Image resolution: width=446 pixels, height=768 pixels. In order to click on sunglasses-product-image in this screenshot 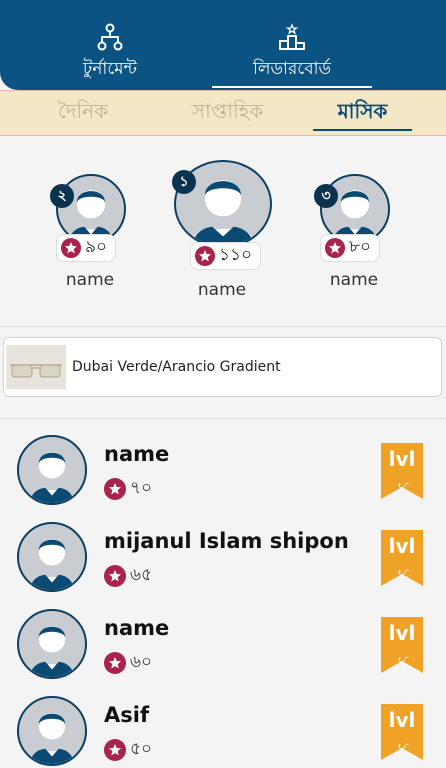, I will do `click(36, 367)`.